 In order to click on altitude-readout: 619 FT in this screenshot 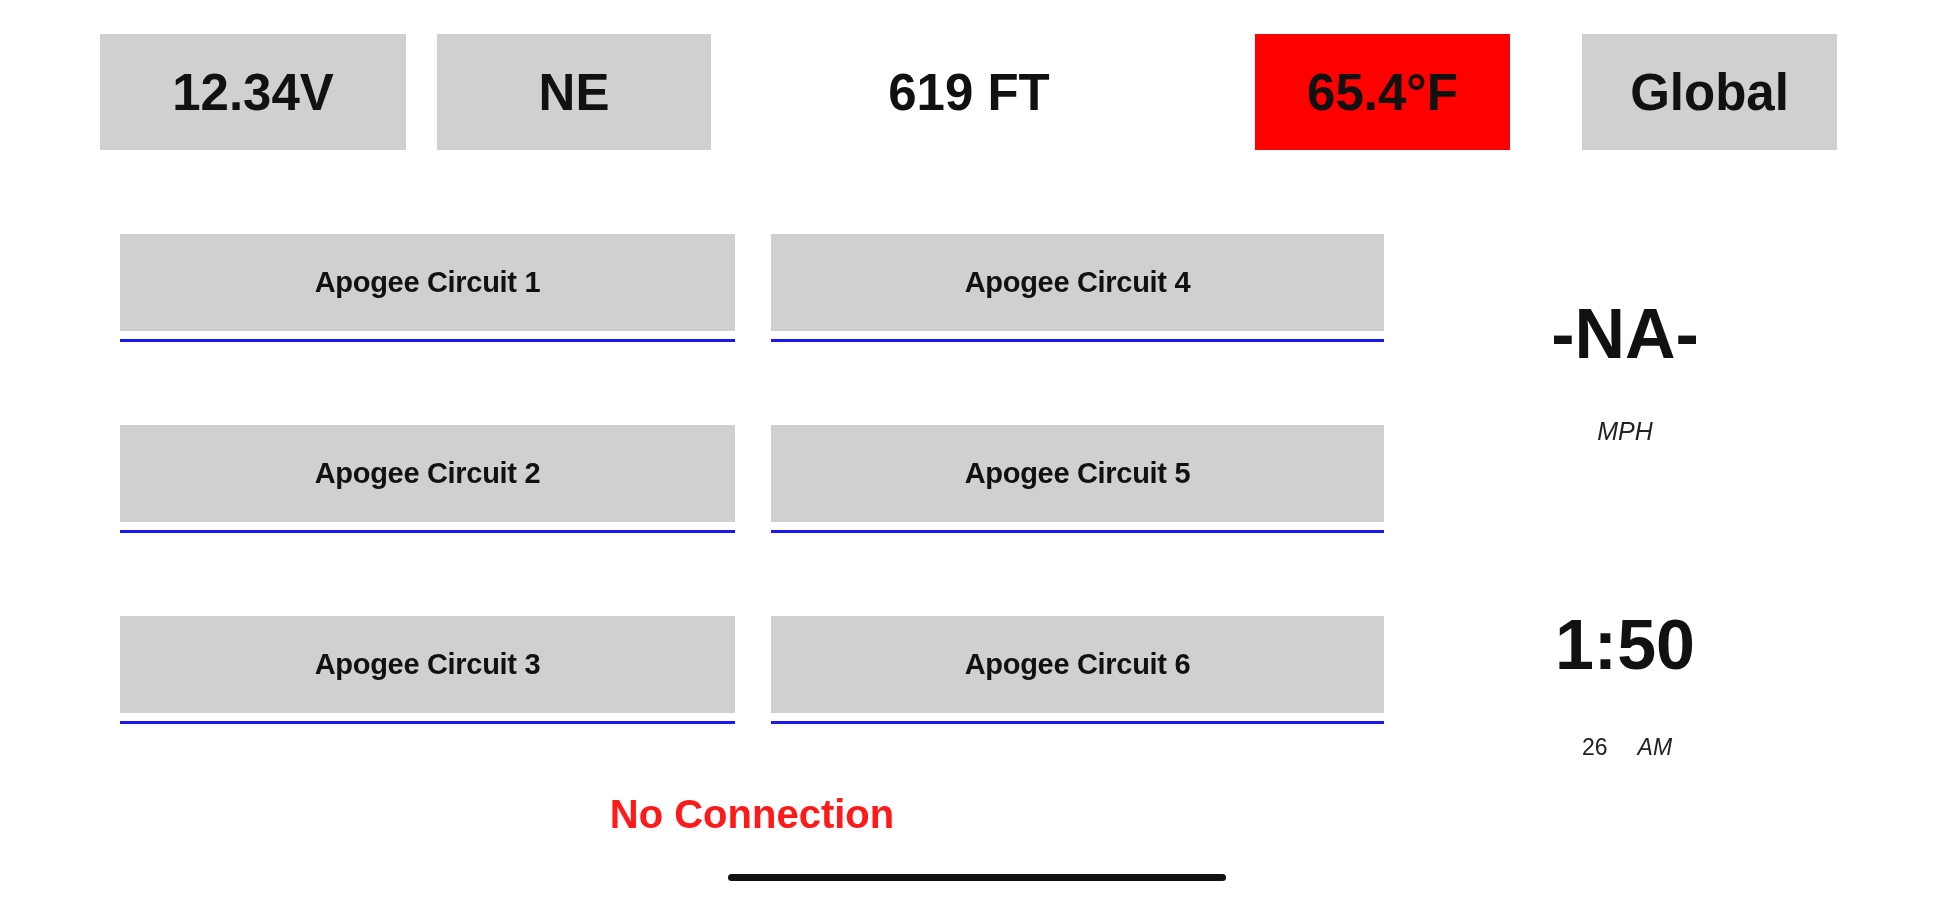, I will do `click(969, 92)`.